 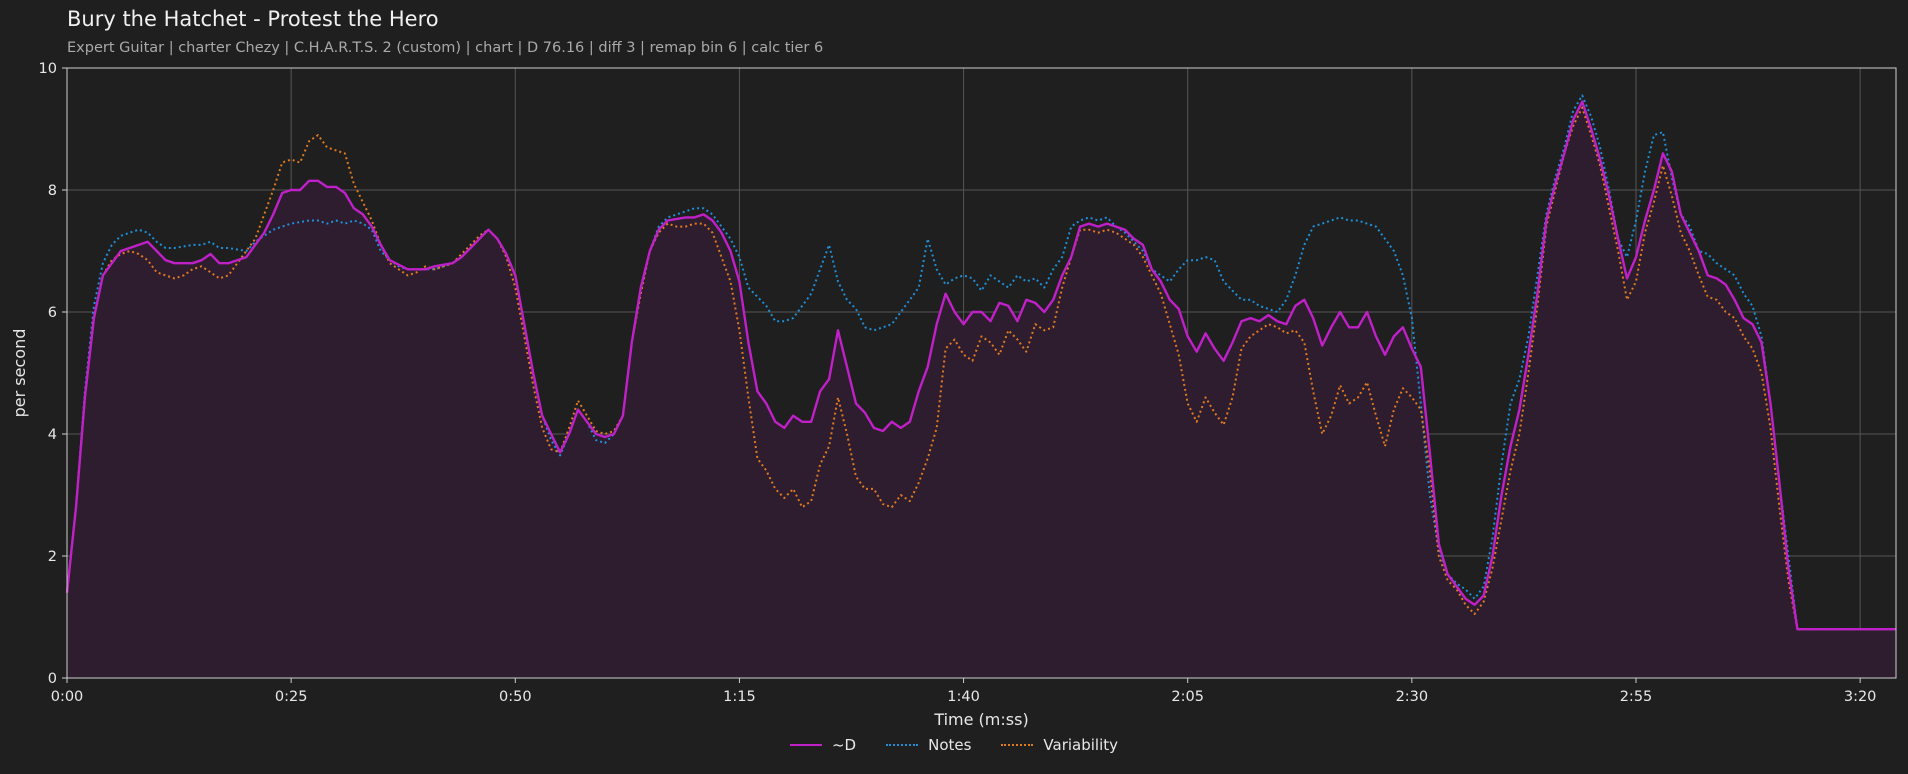 I want to click on legend: ~D Notes Variability, so click(x=954, y=745).